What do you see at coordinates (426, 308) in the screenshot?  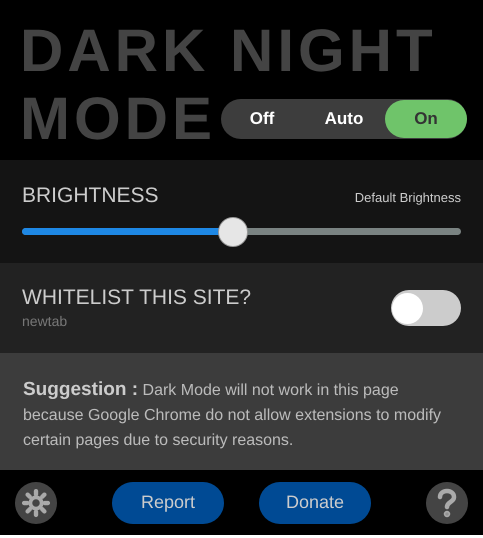 I see `whitelist-toggle` at bounding box center [426, 308].